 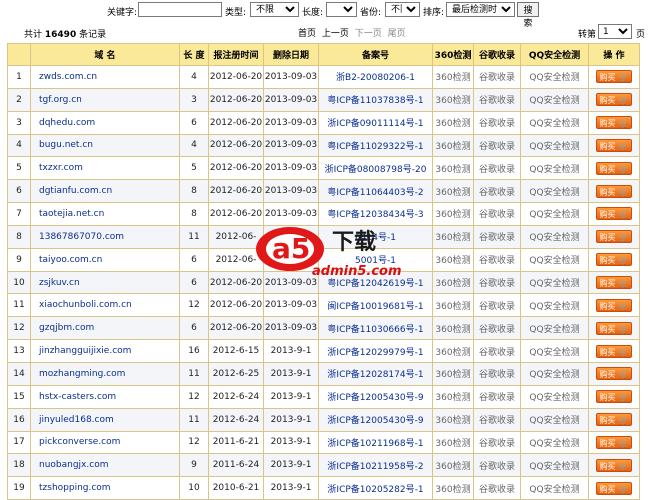 What do you see at coordinates (341, 9) in the screenshot?
I see `length-select` at bounding box center [341, 9].